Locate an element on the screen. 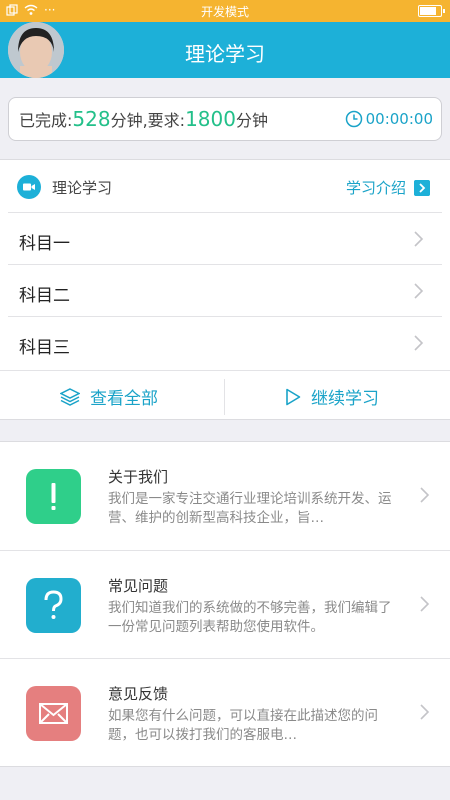 The height and width of the screenshot is (800, 450). timer-value: 00:00:00 is located at coordinates (399, 119).